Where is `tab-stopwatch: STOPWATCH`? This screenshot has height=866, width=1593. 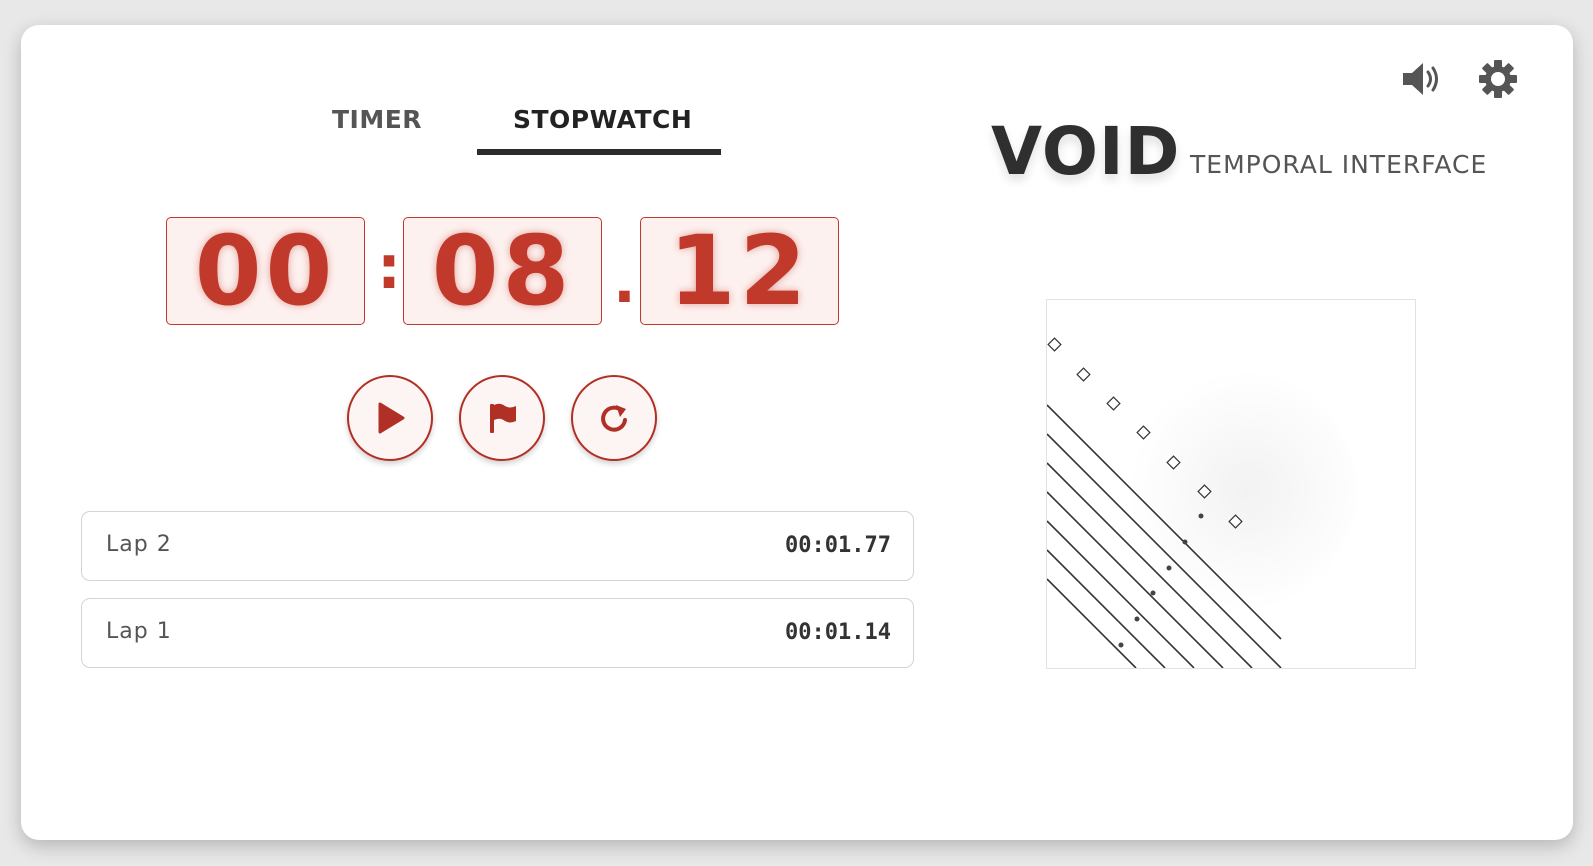
tab-stopwatch: STOPWATCH is located at coordinates (602, 119).